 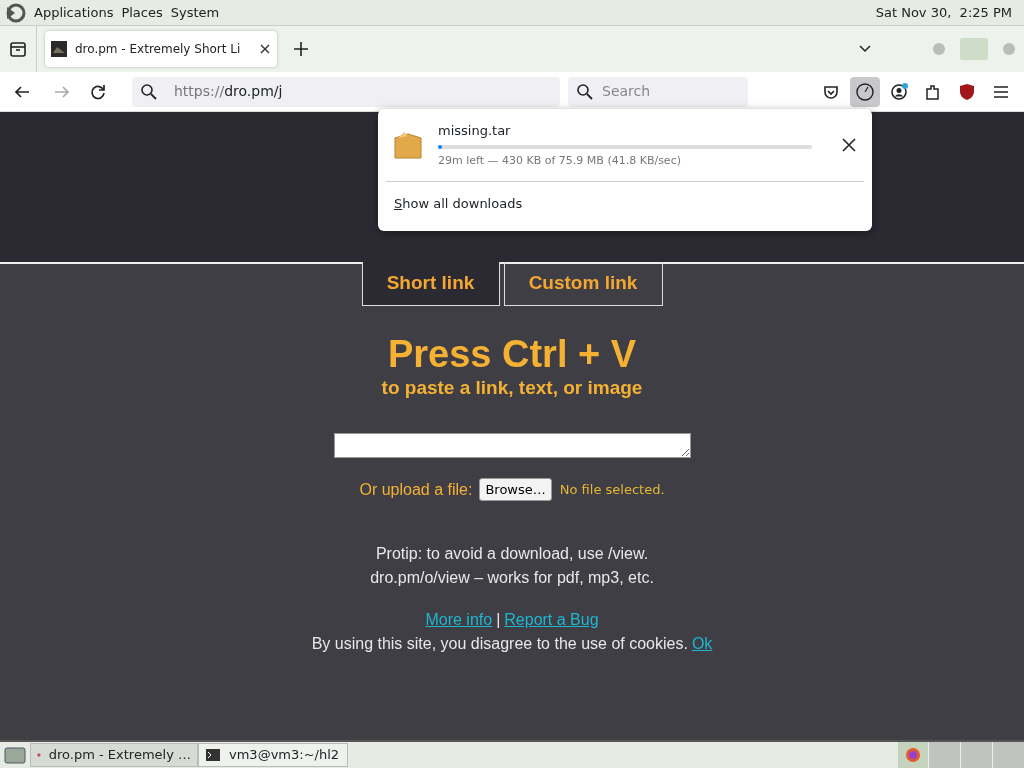 What do you see at coordinates (702, 643) in the screenshot?
I see `ok-link: Ok` at bounding box center [702, 643].